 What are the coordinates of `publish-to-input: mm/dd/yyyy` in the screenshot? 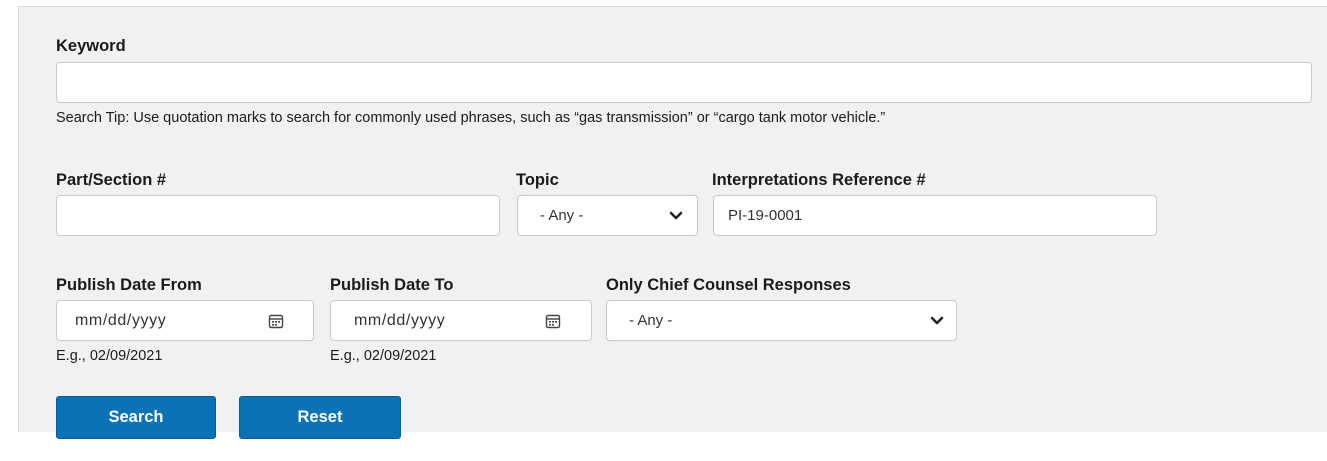 It's located at (461, 320).